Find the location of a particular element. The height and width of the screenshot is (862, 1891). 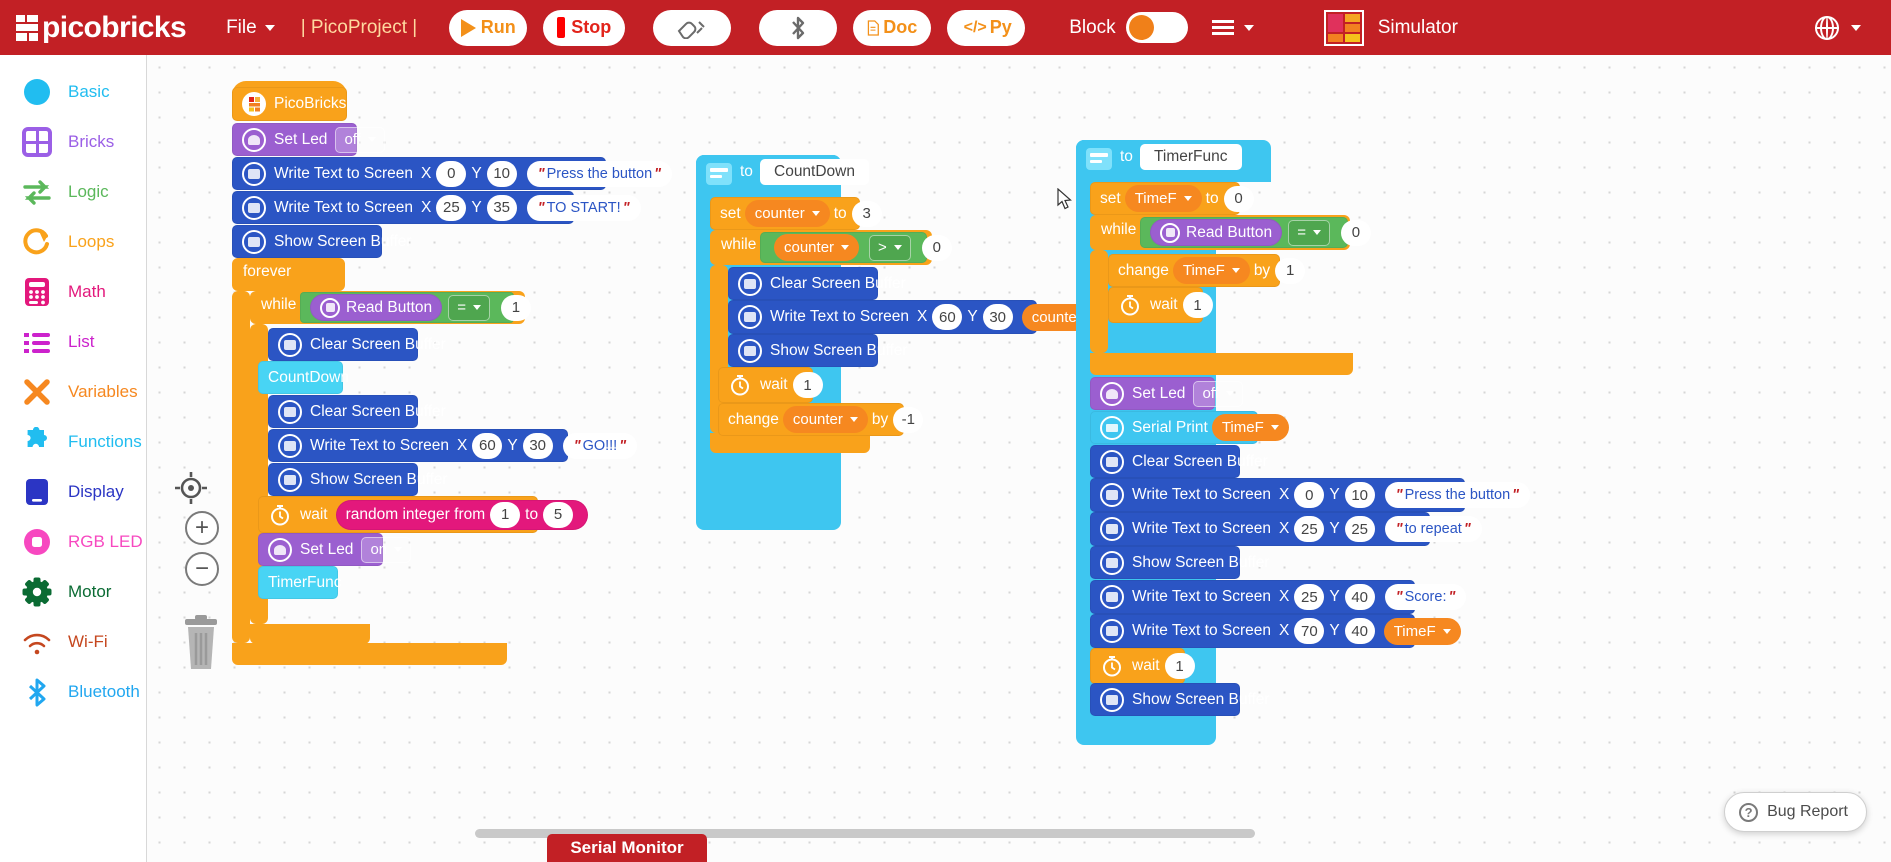

y-value: 35 is located at coordinates (501, 207).